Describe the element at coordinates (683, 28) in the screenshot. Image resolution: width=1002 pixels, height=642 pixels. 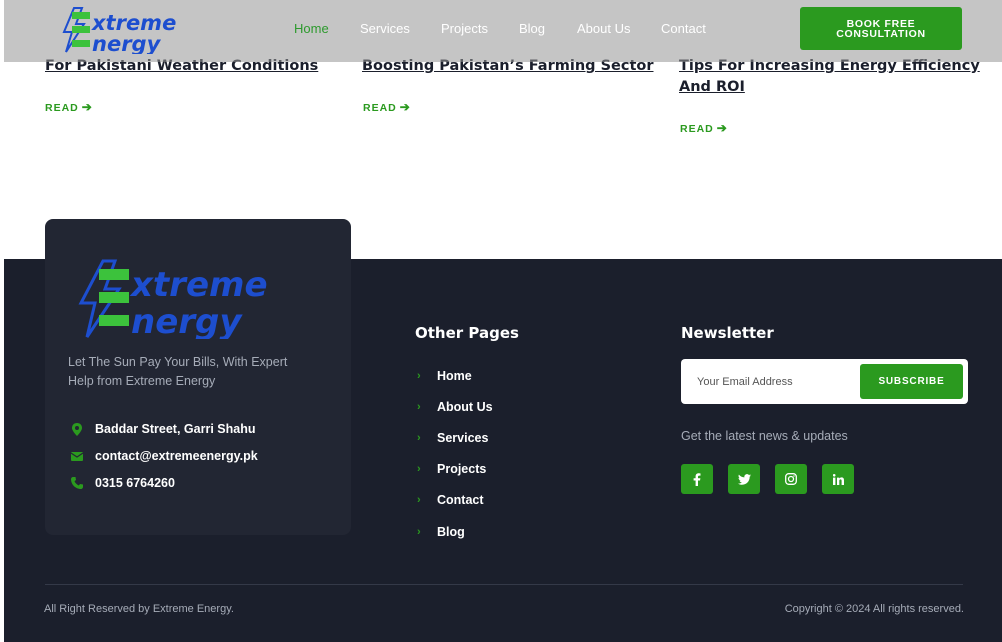
I see `nav-contact: Contact` at that location.